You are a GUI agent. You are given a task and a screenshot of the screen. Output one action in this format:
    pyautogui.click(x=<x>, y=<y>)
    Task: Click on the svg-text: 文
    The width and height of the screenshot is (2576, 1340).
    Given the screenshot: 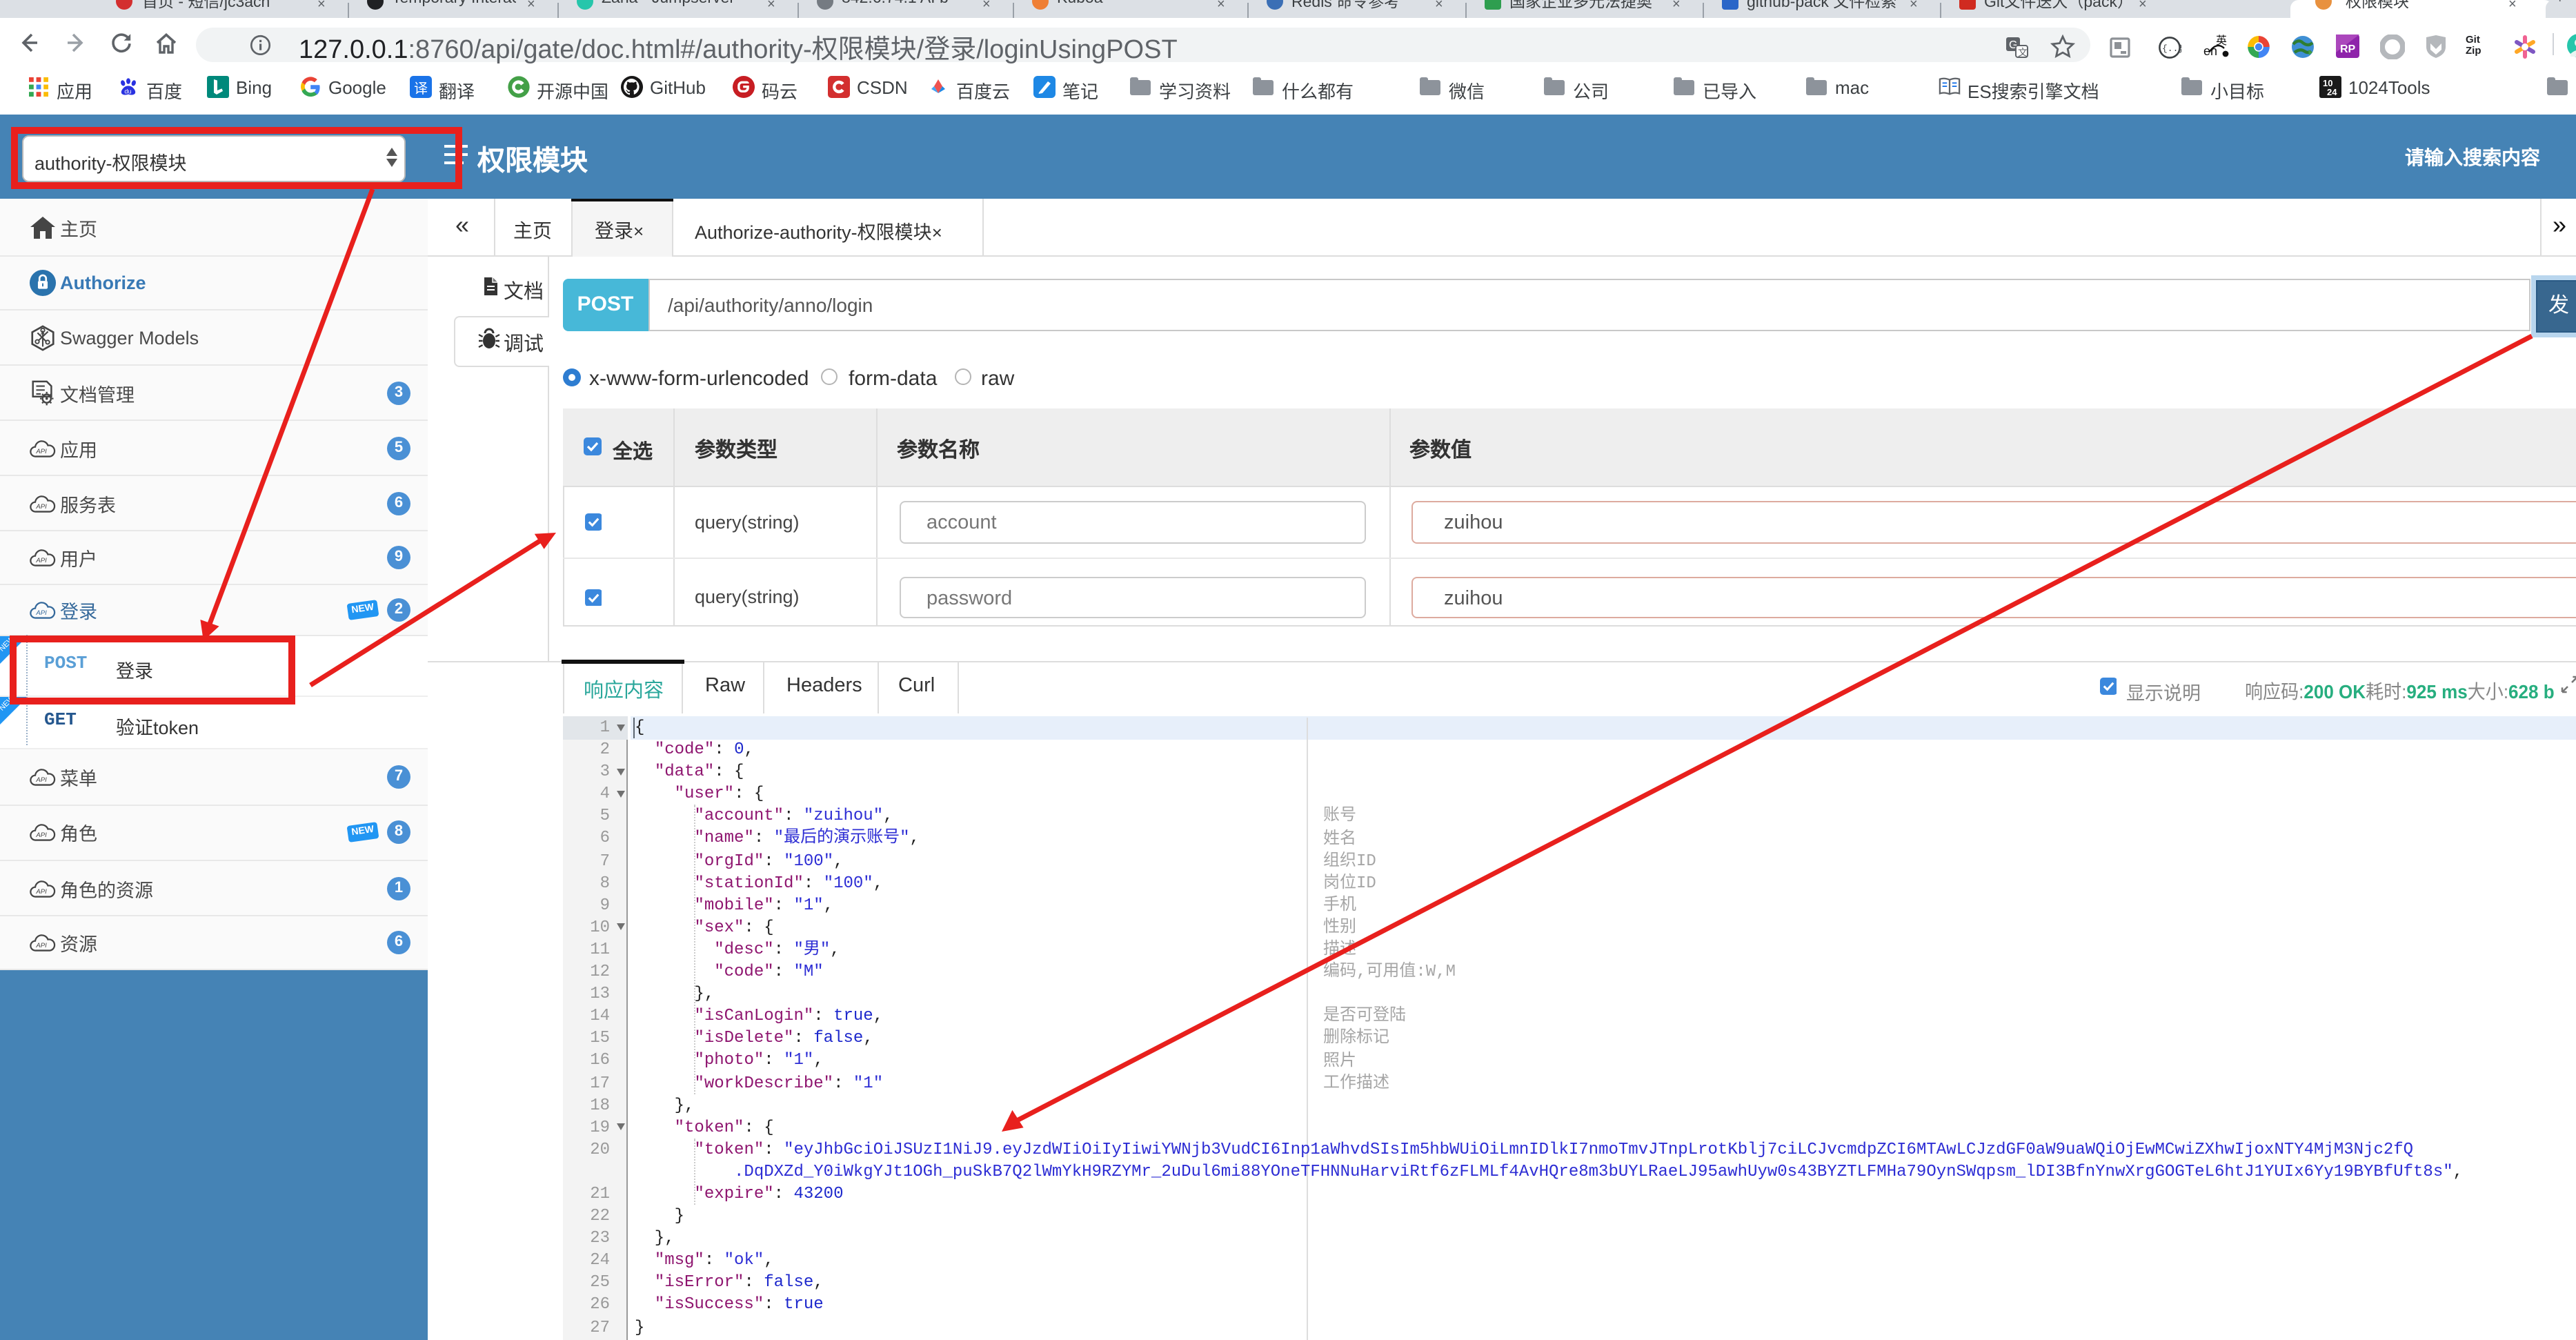 What is the action you would take?
    pyautogui.click(x=2023, y=52)
    